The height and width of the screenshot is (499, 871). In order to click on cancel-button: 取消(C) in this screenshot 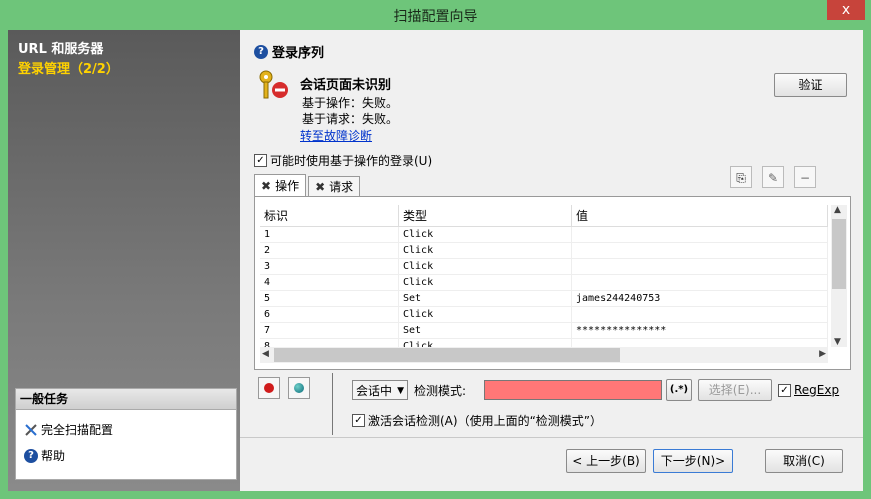, I will do `click(804, 461)`.